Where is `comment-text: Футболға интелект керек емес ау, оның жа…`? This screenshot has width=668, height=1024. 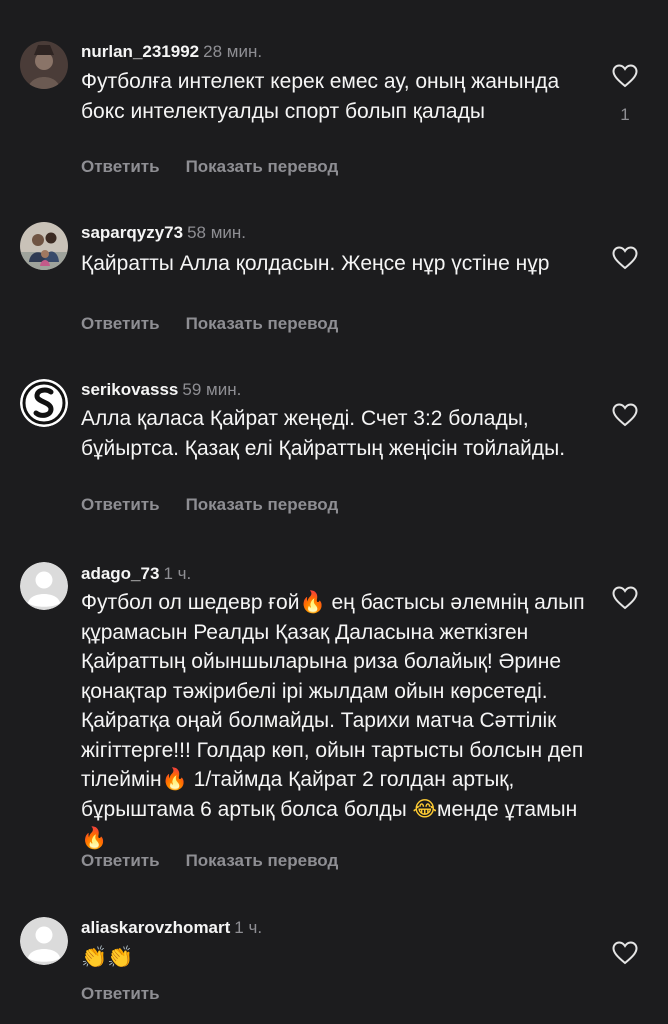 comment-text: Футболға интелект керек емес ау, оның жа… is located at coordinates (320, 96).